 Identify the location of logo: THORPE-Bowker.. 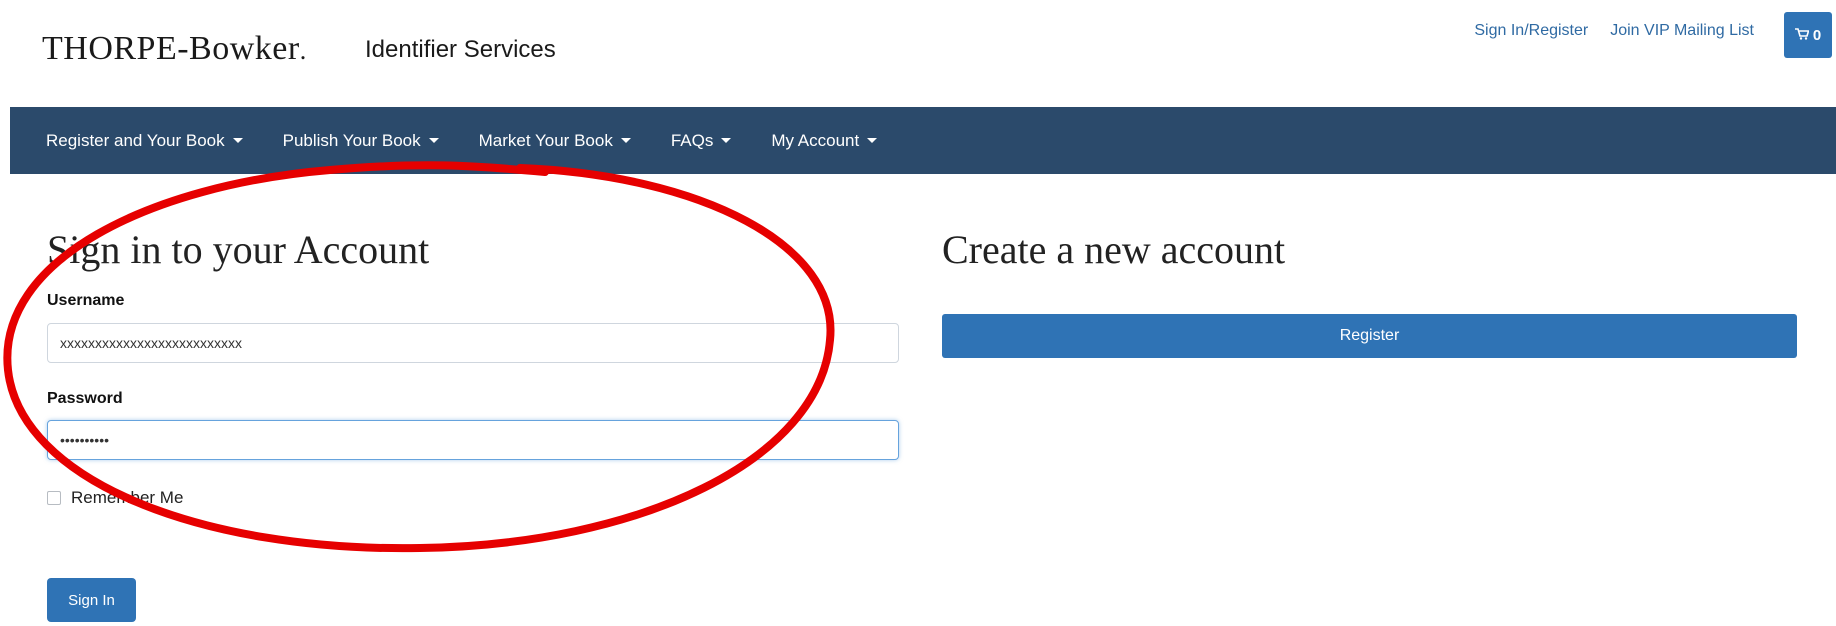
(174, 49).